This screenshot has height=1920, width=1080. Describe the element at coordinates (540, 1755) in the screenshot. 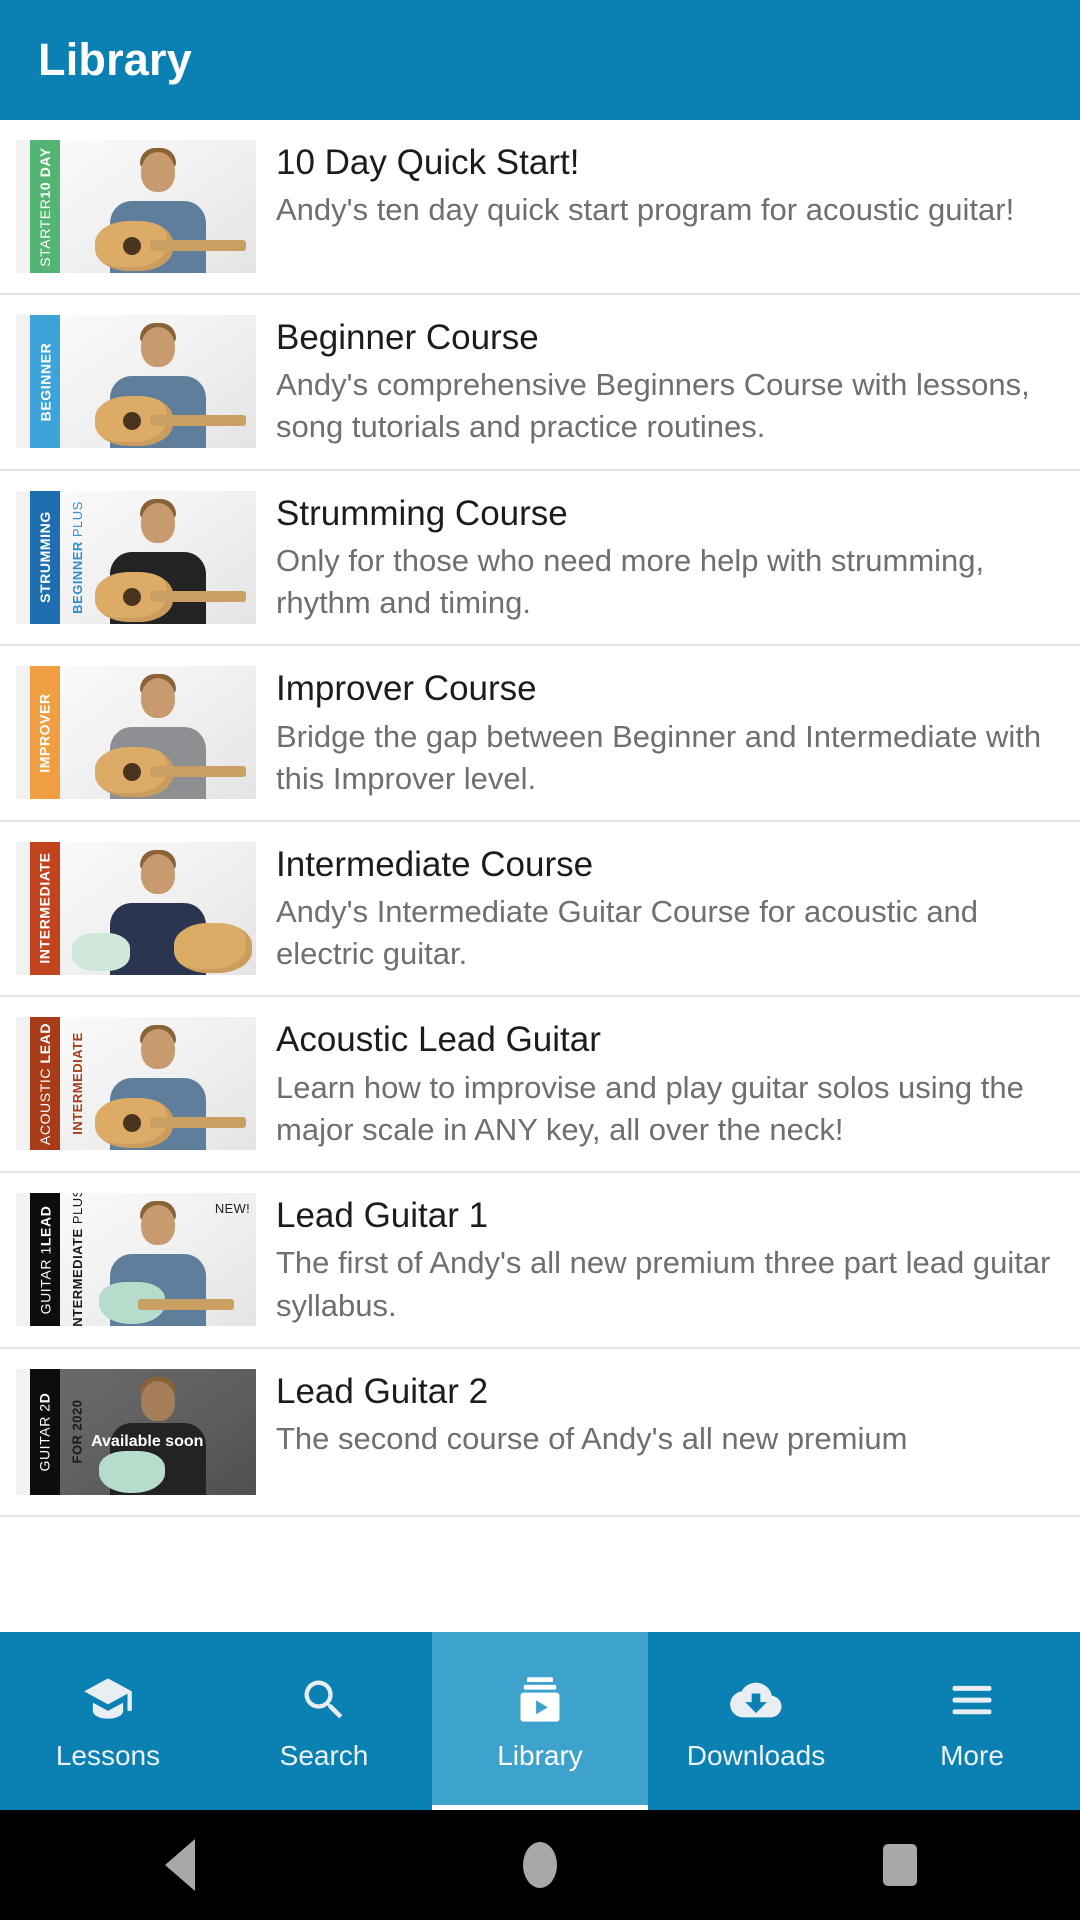

I see `tab-label: Library` at that location.